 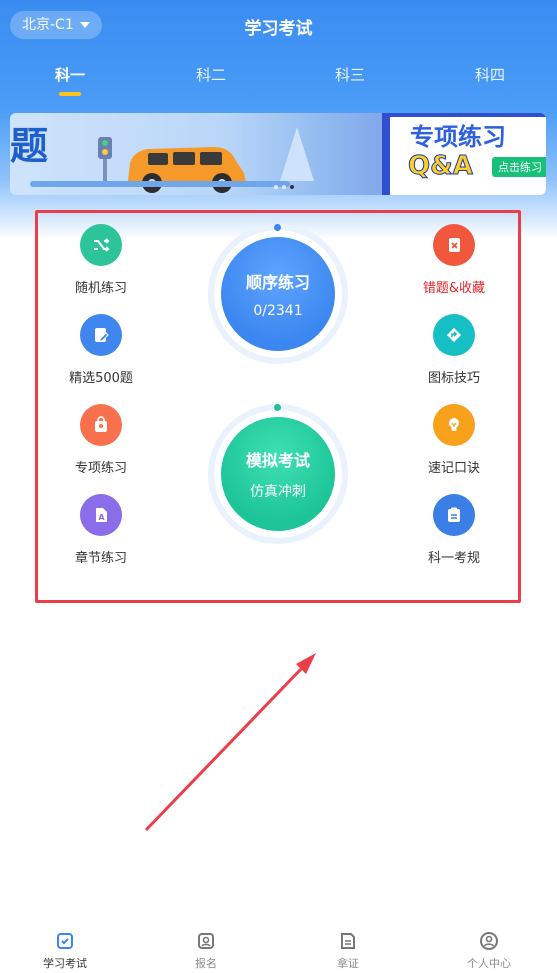 What do you see at coordinates (230, 742) in the screenshot?
I see `annotation-arrow` at bounding box center [230, 742].